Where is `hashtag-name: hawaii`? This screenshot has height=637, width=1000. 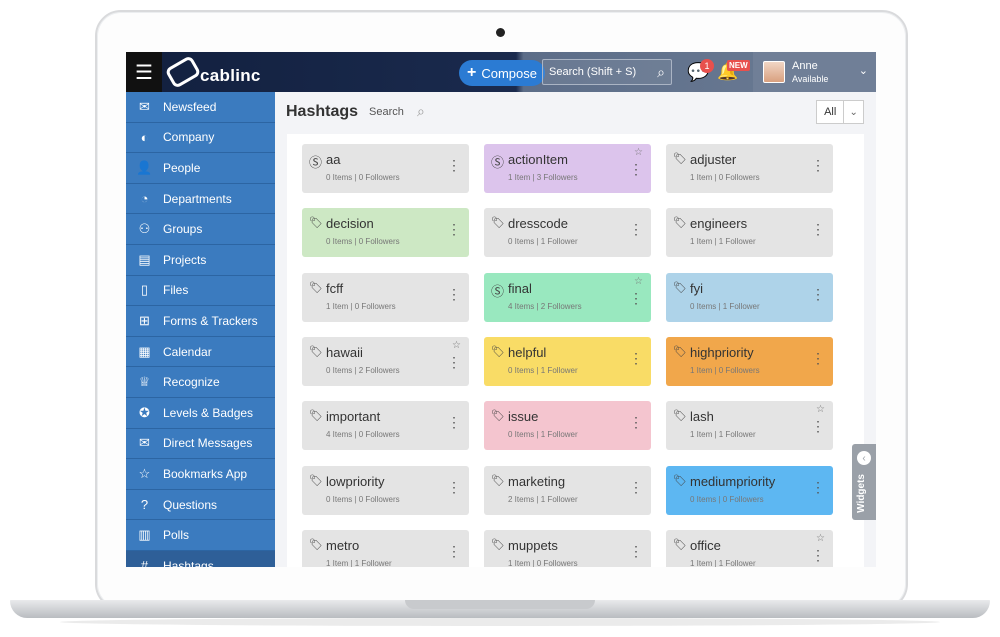
hashtag-name: hawaii is located at coordinates (344, 352).